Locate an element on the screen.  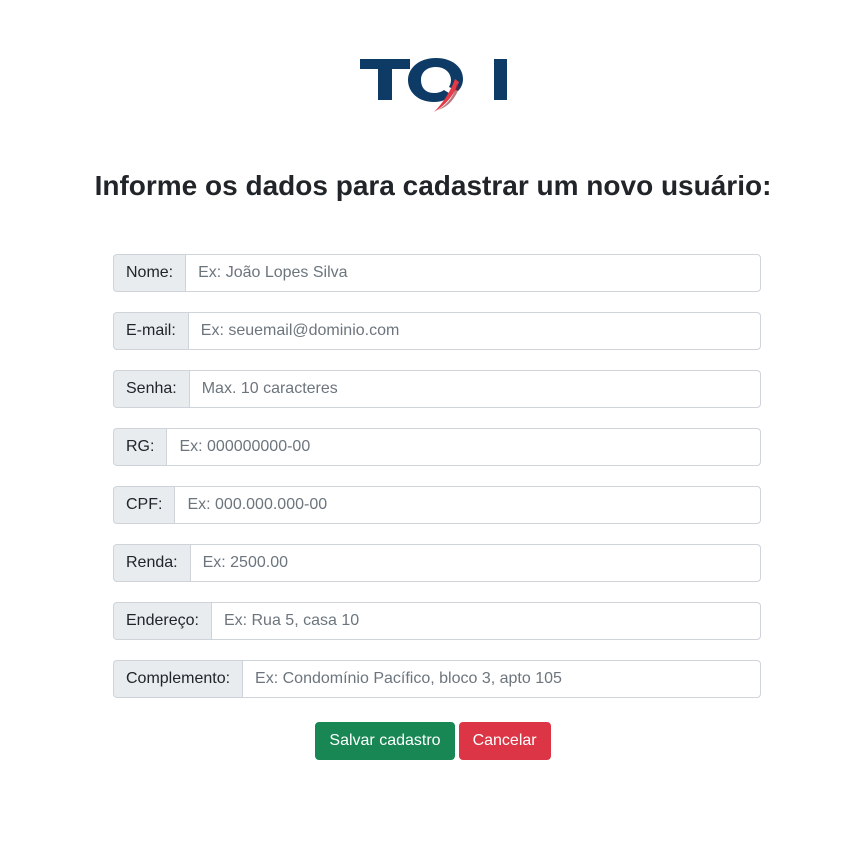
cpf-label: CPF: is located at coordinates (144, 505).